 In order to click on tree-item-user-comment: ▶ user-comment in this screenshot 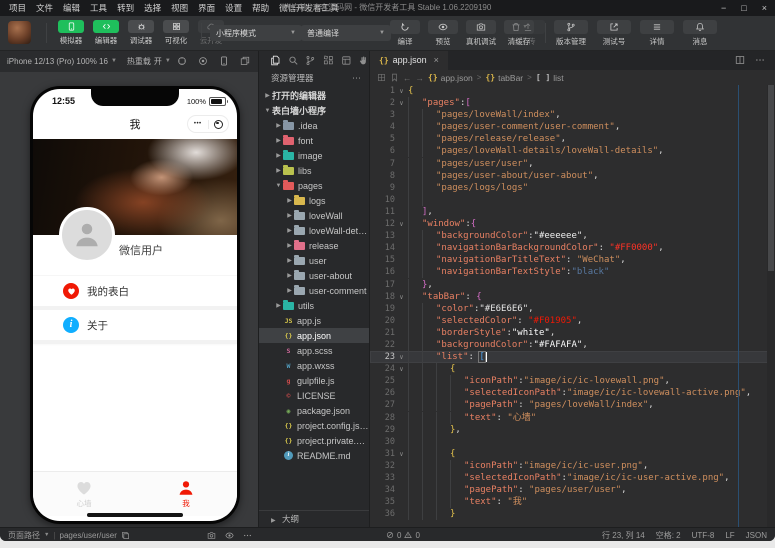, I will do `click(314, 290)`.